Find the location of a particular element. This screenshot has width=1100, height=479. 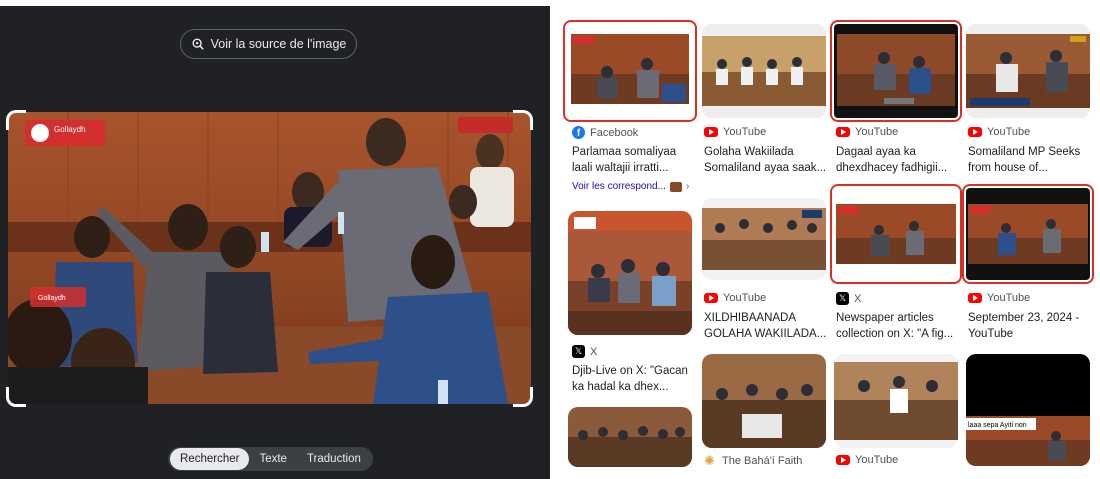

result-source-label: The Bahá'í Faith is located at coordinates (762, 460).